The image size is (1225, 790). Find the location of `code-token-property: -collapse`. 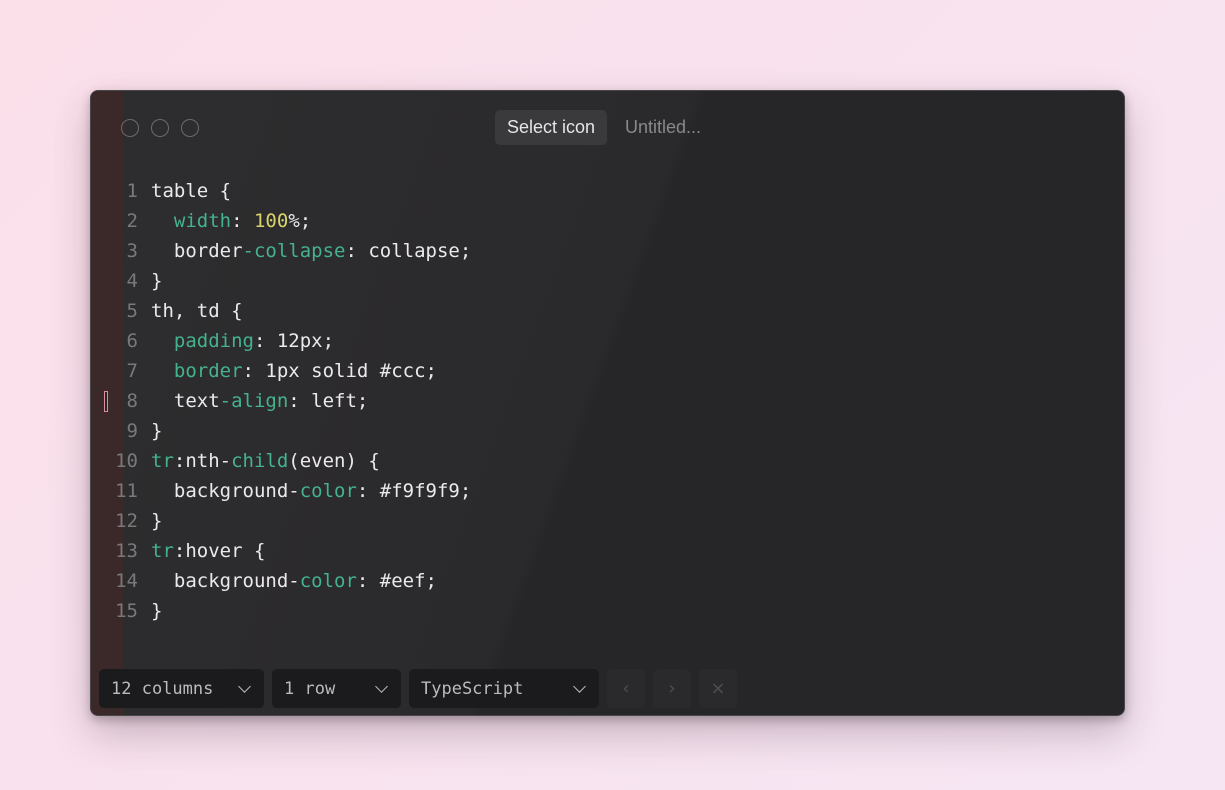

code-token-property: -collapse is located at coordinates (294, 251).